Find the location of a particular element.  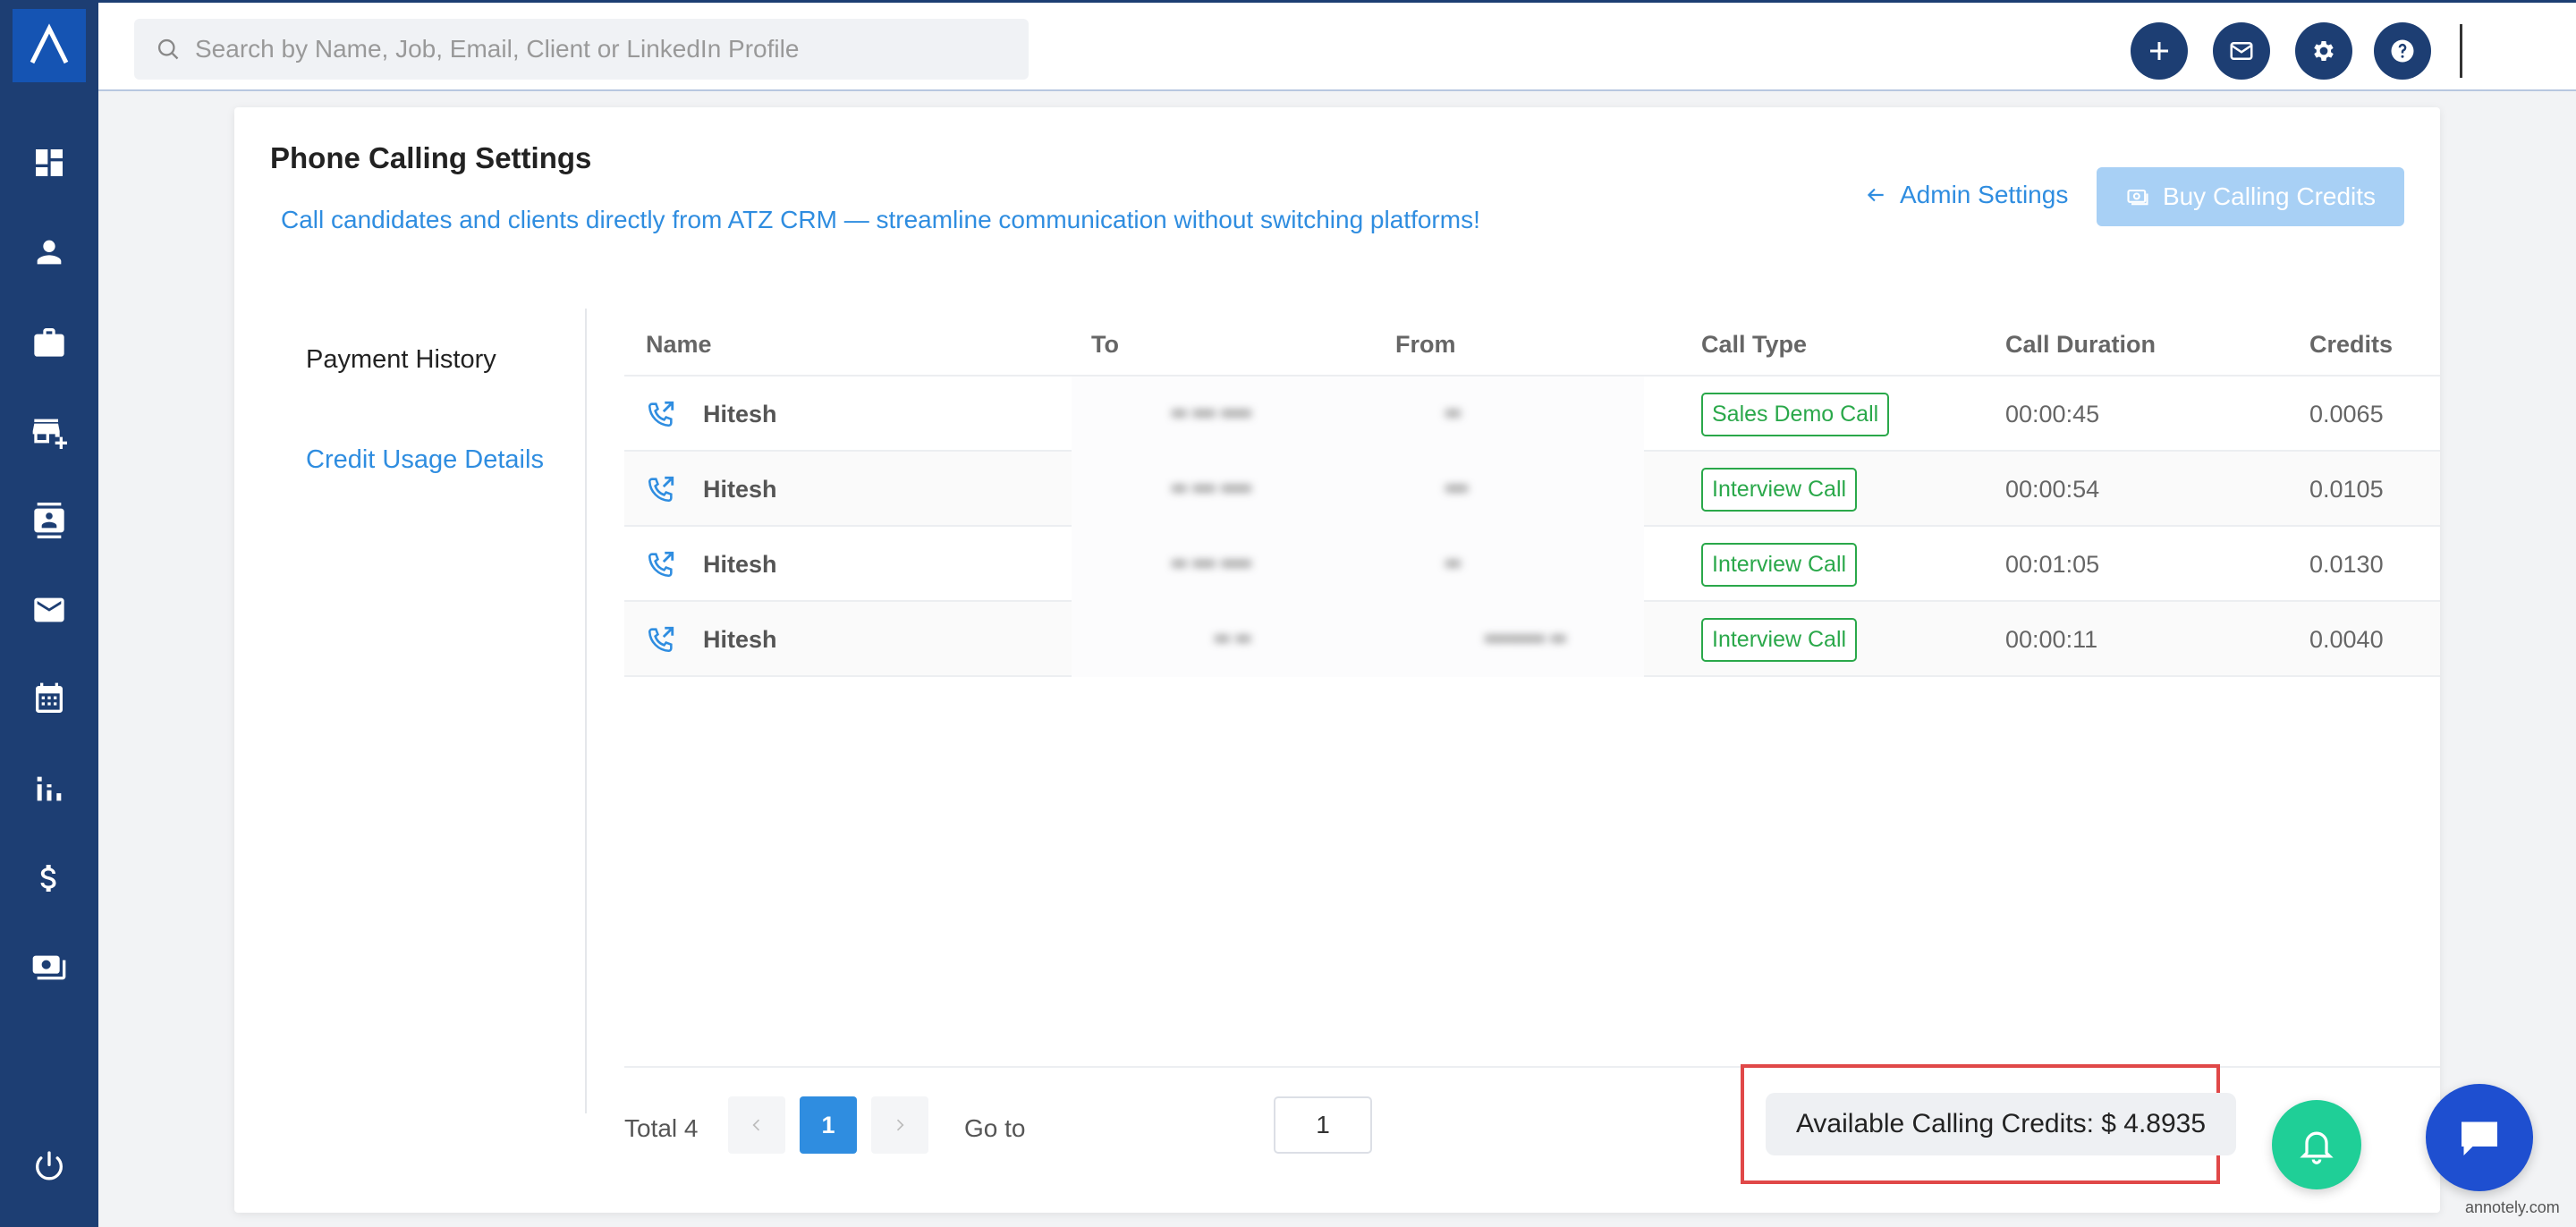

payments-icon is located at coordinates (49, 968).